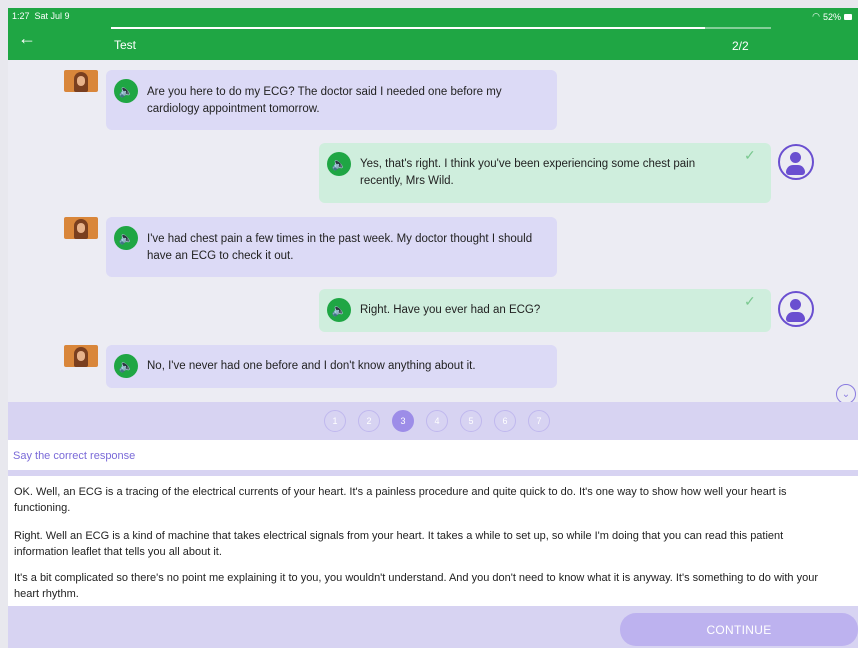 The image size is (858, 648). What do you see at coordinates (471, 421) in the screenshot?
I see `page-dot-5: 5` at bounding box center [471, 421].